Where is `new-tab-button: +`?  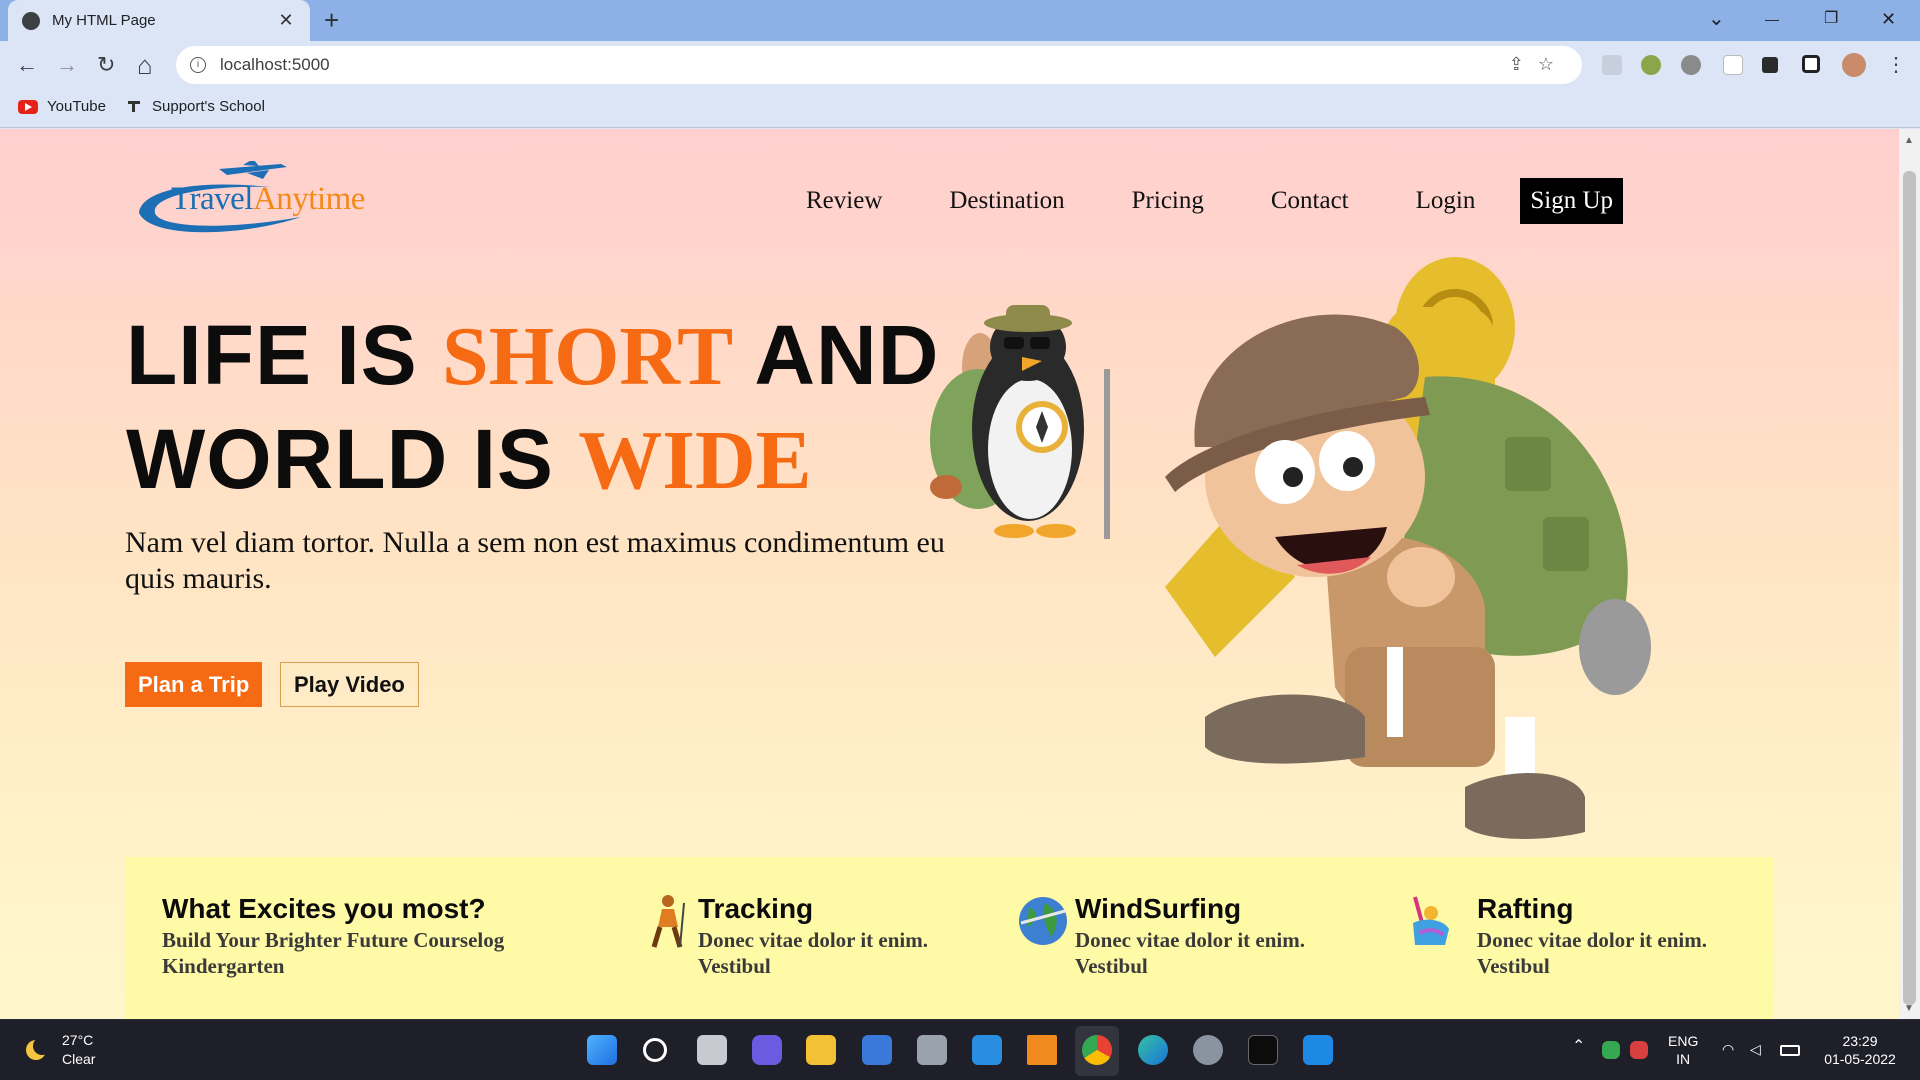 new-tab-button: + is located at coordinates (331, 20).